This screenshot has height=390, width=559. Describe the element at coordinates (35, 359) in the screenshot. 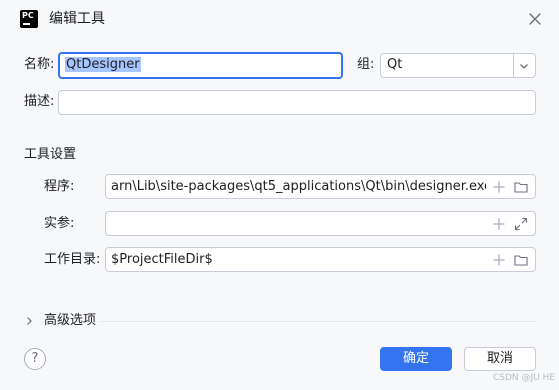

I see `help-button: ?` at that location.